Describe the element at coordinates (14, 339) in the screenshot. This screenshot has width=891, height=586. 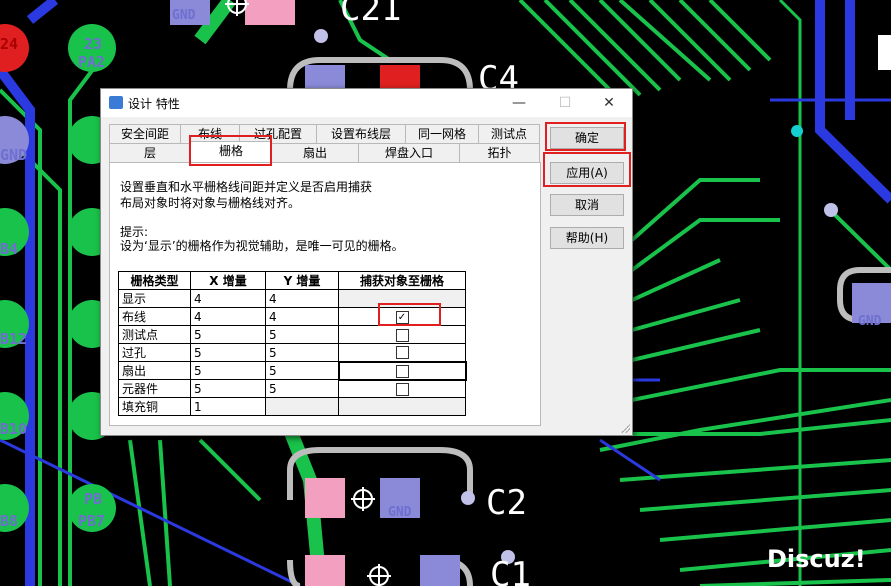
I see `pad-label: B12` at that location.